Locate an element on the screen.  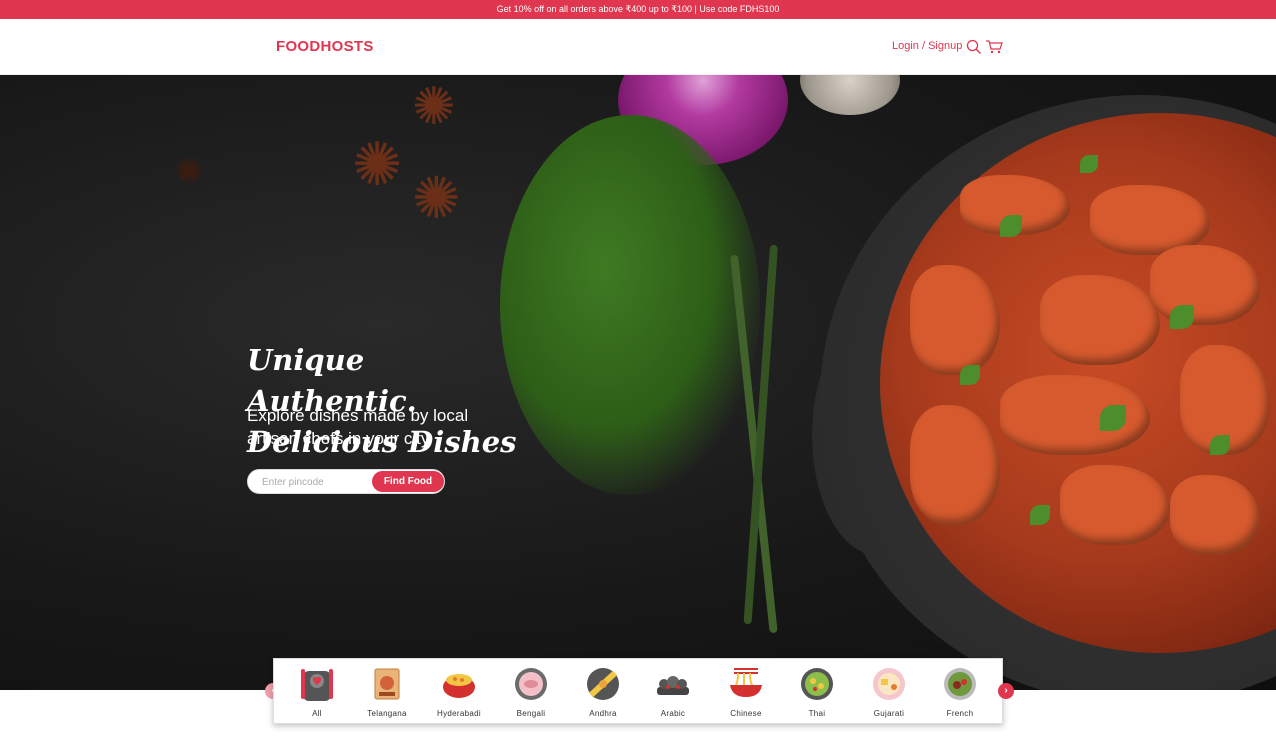
cuisine-item-hyderabadi: Hyderabadi is located at coordinates (459, 694).